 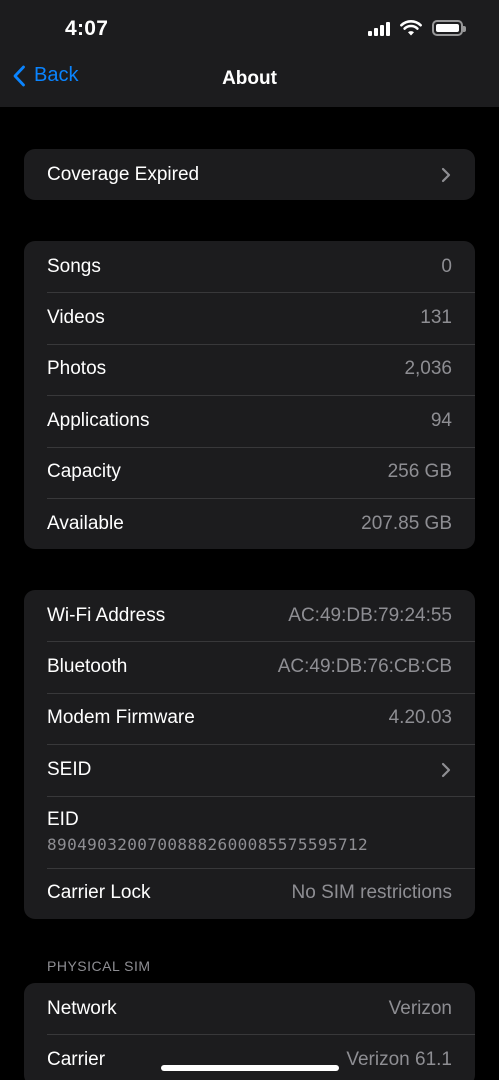 What do you see at coordinates (84, 472) in the screenshot?
I see `capacity-label: Capacity` at bounding box center [84, 472].